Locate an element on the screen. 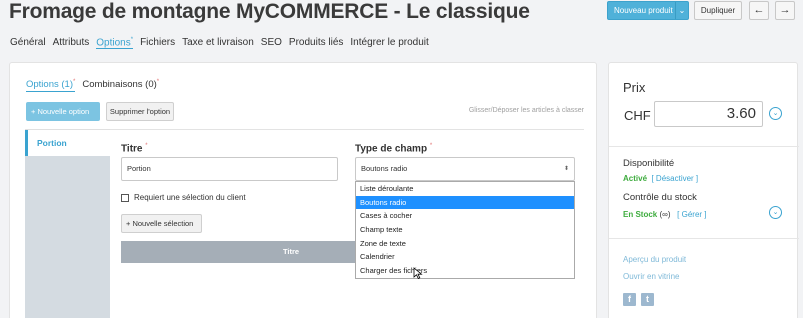 This screenshot has height=318, width=803. tab-seo: SEO is located at coordinates (271, 43).